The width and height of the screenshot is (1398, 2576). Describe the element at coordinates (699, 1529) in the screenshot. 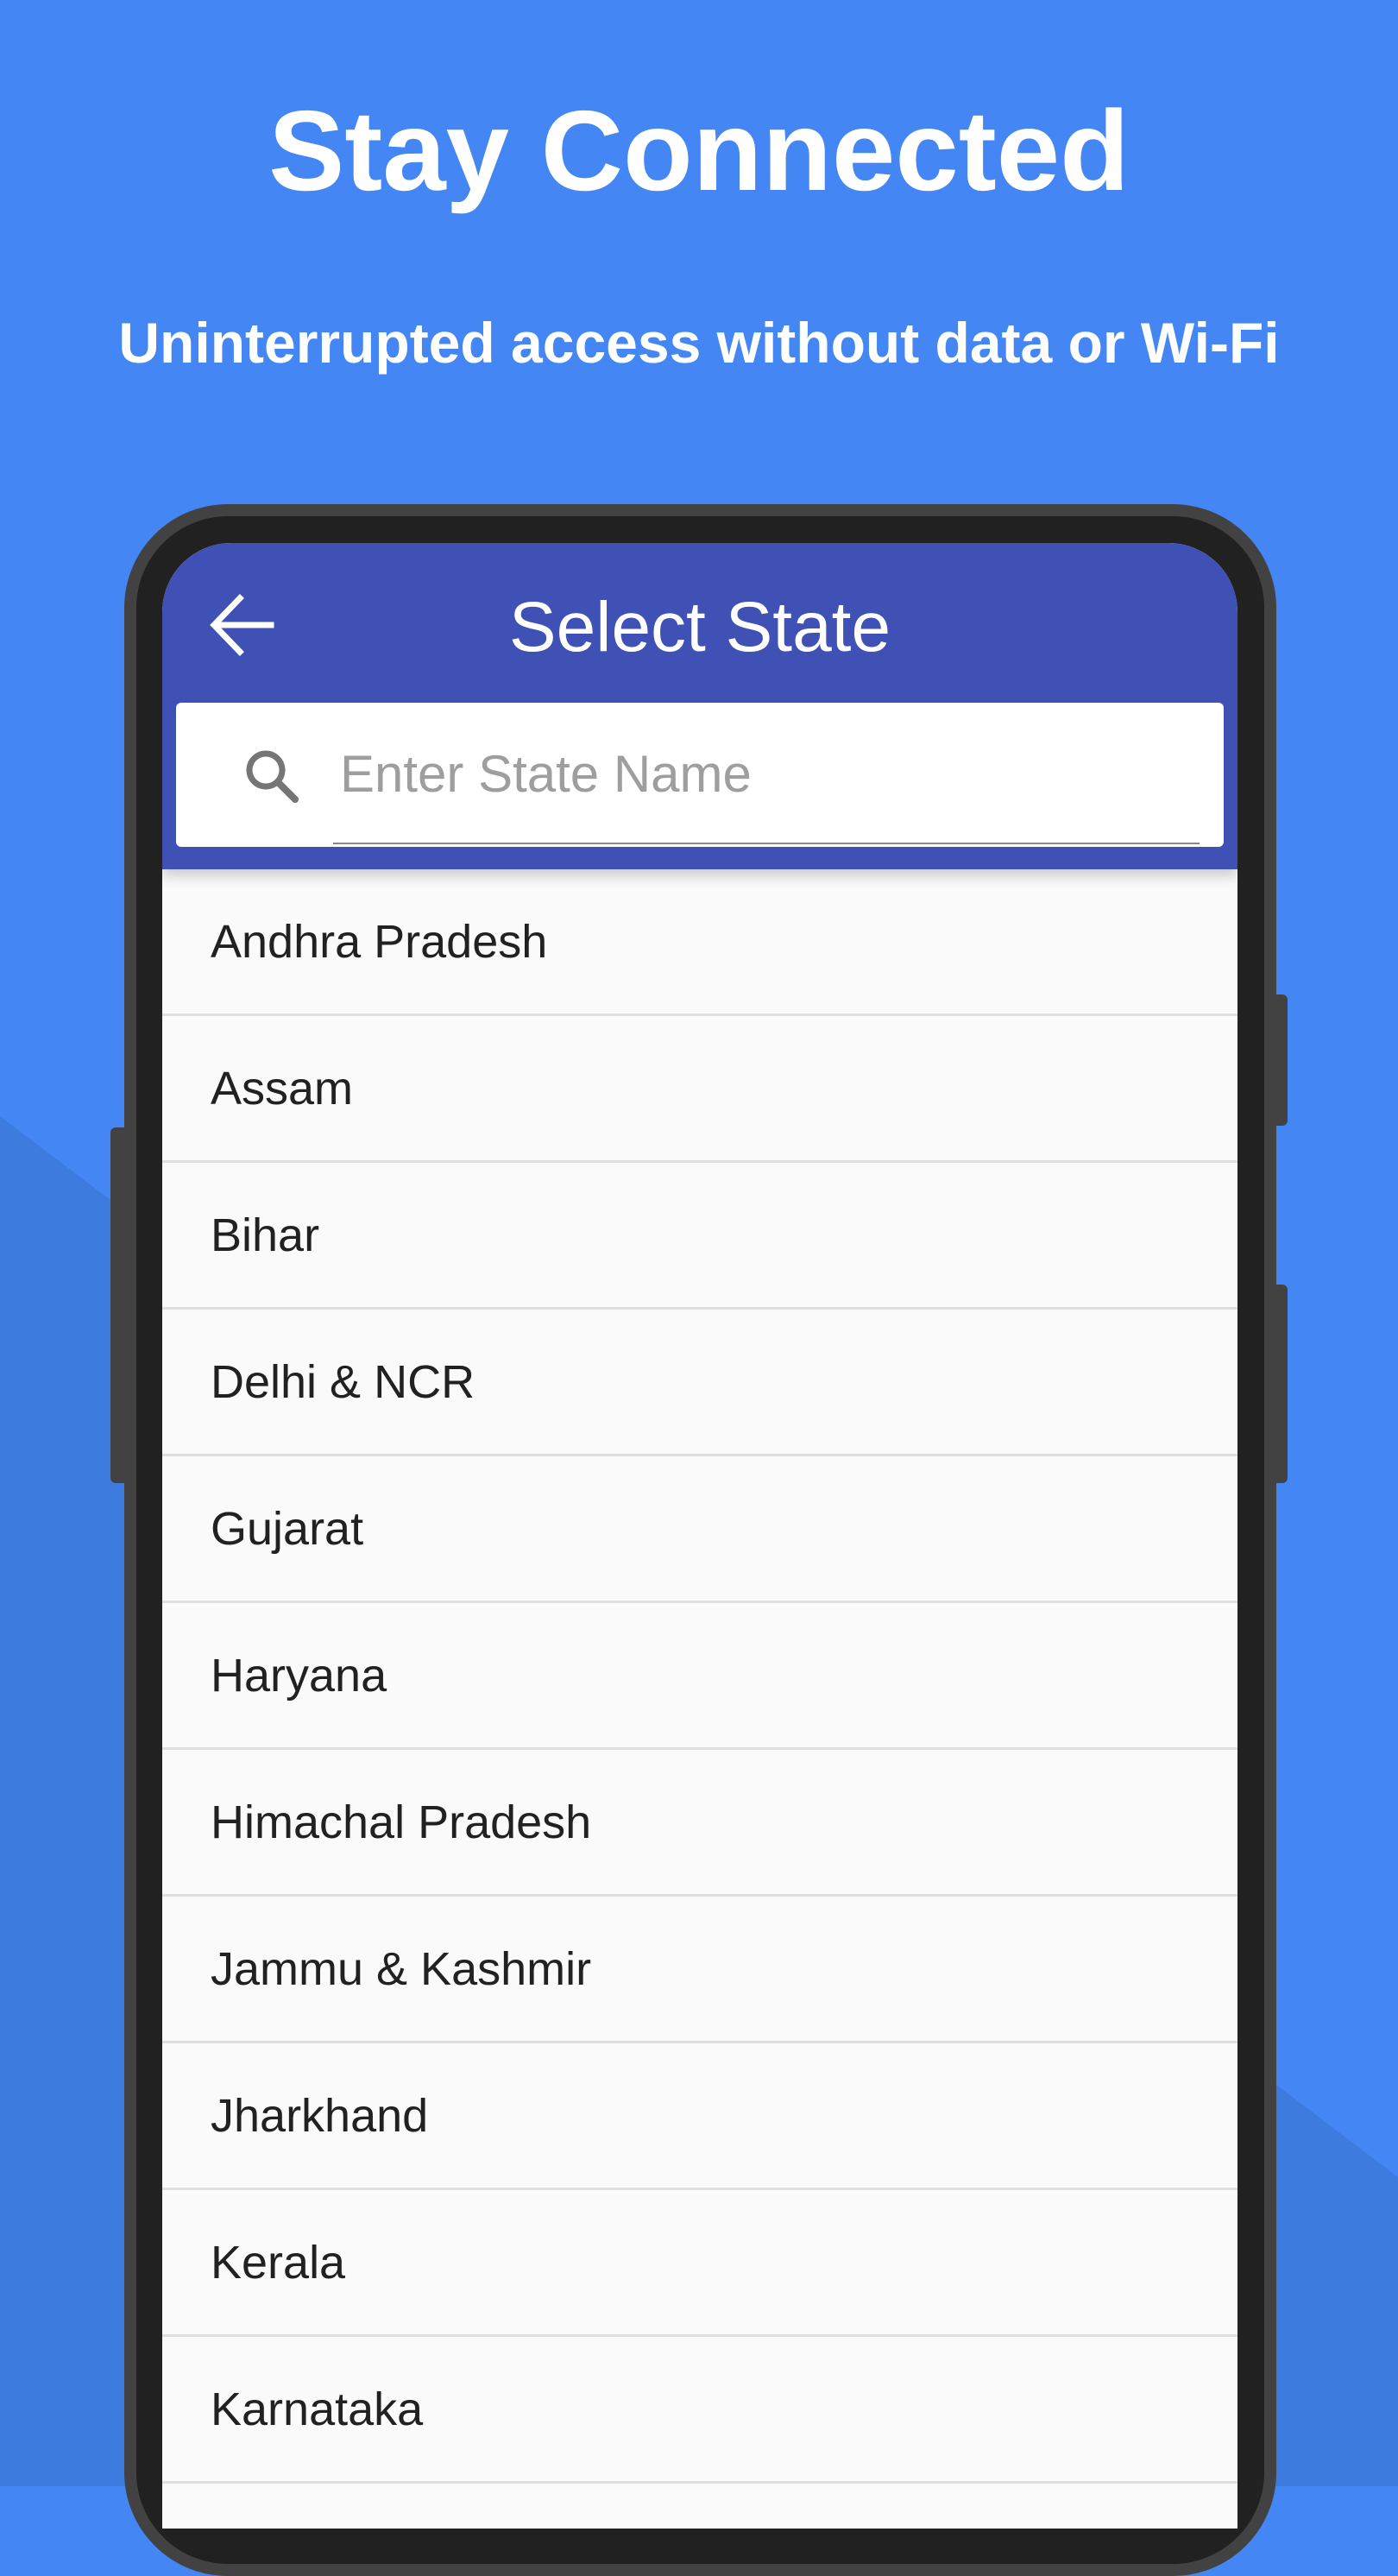

I see `list-item: Gujarat` at that location.